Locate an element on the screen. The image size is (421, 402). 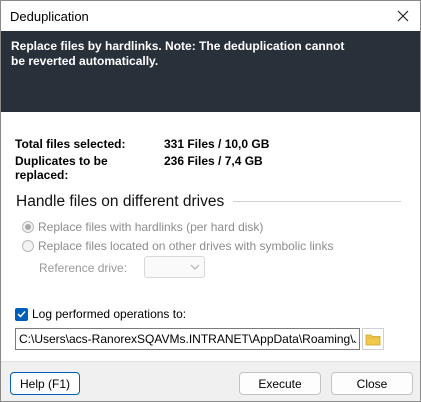
browse-folder-button is located at coordinates (373, 339).